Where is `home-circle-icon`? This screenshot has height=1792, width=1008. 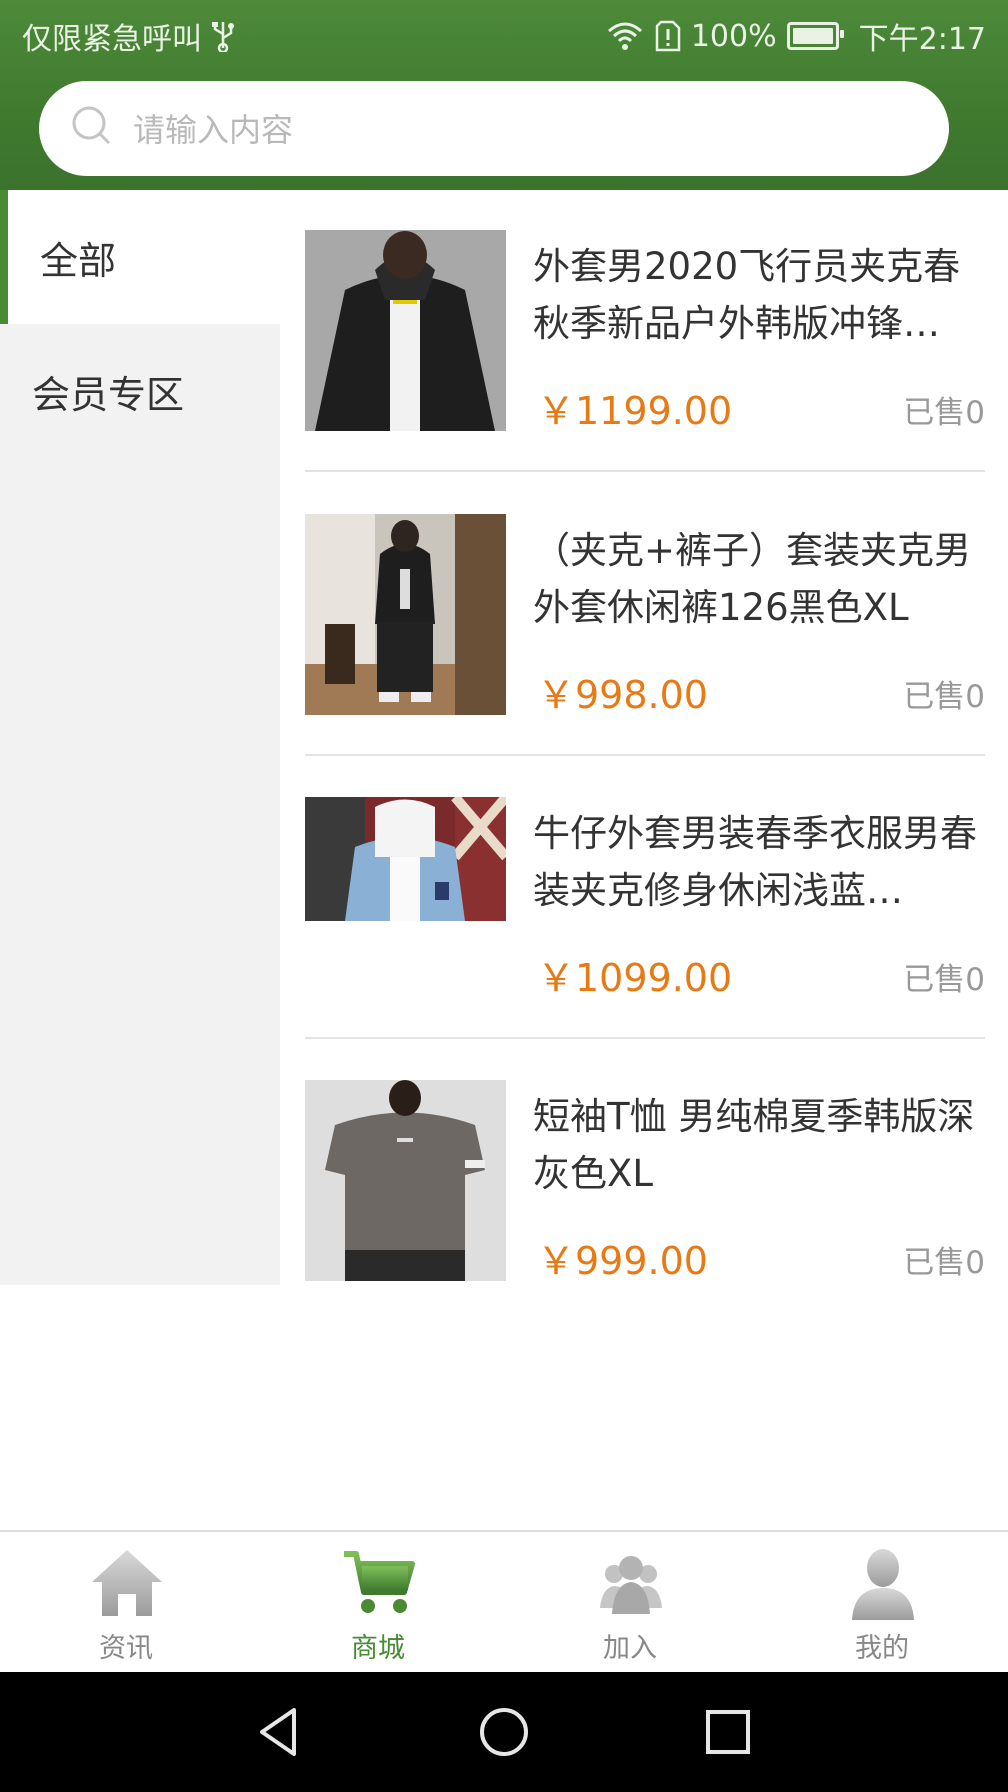
home-circle-icon is located at coordinates (504, 1732).